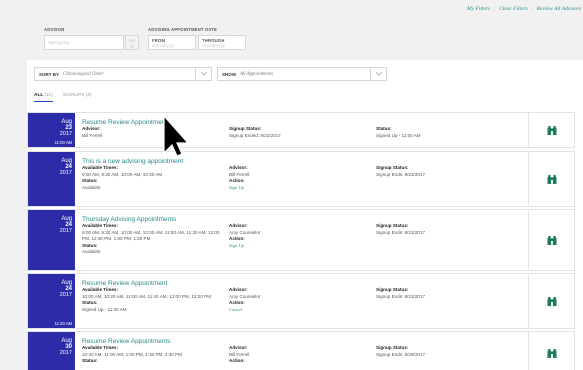 This screenshot has height=370, width=583. What do you see at coordinates (245, 299) in the screenshot?
I see `advisor-info: Advisor: Amy Counselor Action: Cancel` at bounding box center [245, 299].